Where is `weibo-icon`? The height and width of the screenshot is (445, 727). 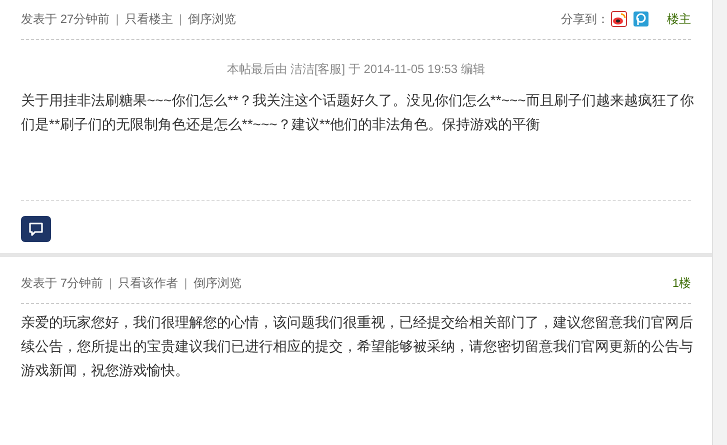 weibo-icon is located at coordinates (619, 19).